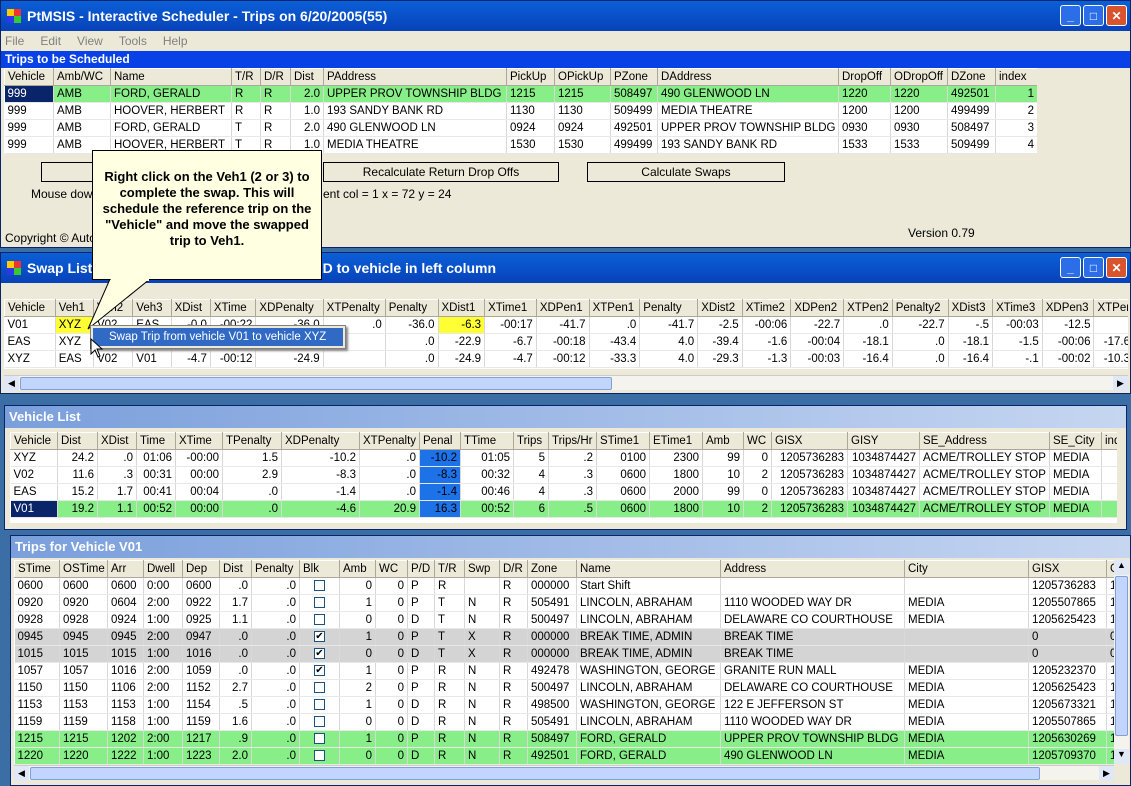 The image size is (1131, 786). What do you see at coordinates (817, 308) in the screenshot?
I see `column-header: XDPen2` at bounding box center [817, 308].